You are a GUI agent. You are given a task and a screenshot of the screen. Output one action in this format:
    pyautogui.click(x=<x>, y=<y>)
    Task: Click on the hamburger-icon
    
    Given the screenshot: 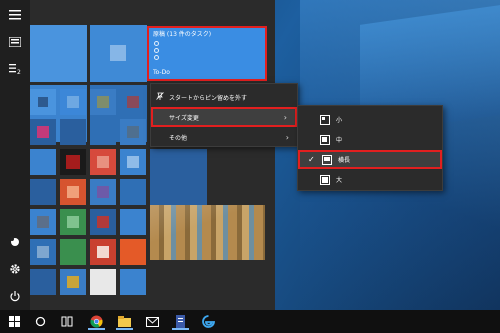 What is the action you would take?
    pyautogui.click(x=15, y=15)
    